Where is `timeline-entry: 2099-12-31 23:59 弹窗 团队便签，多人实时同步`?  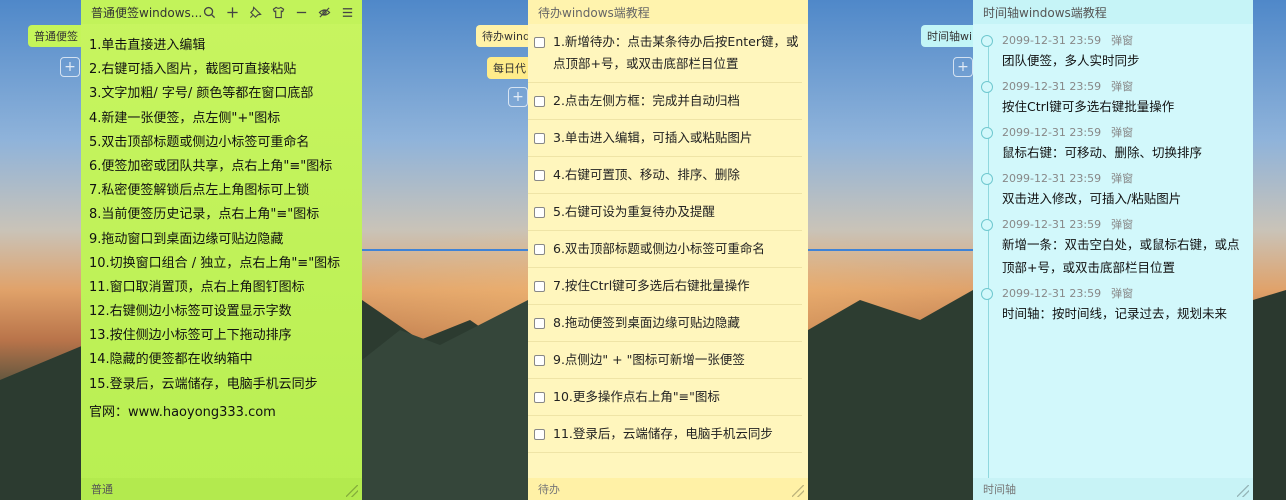
timeline-entry: 2099-12-31 23:59 弹窗 团队便签，多人实时同步 is located at coordinates (1112, 52).